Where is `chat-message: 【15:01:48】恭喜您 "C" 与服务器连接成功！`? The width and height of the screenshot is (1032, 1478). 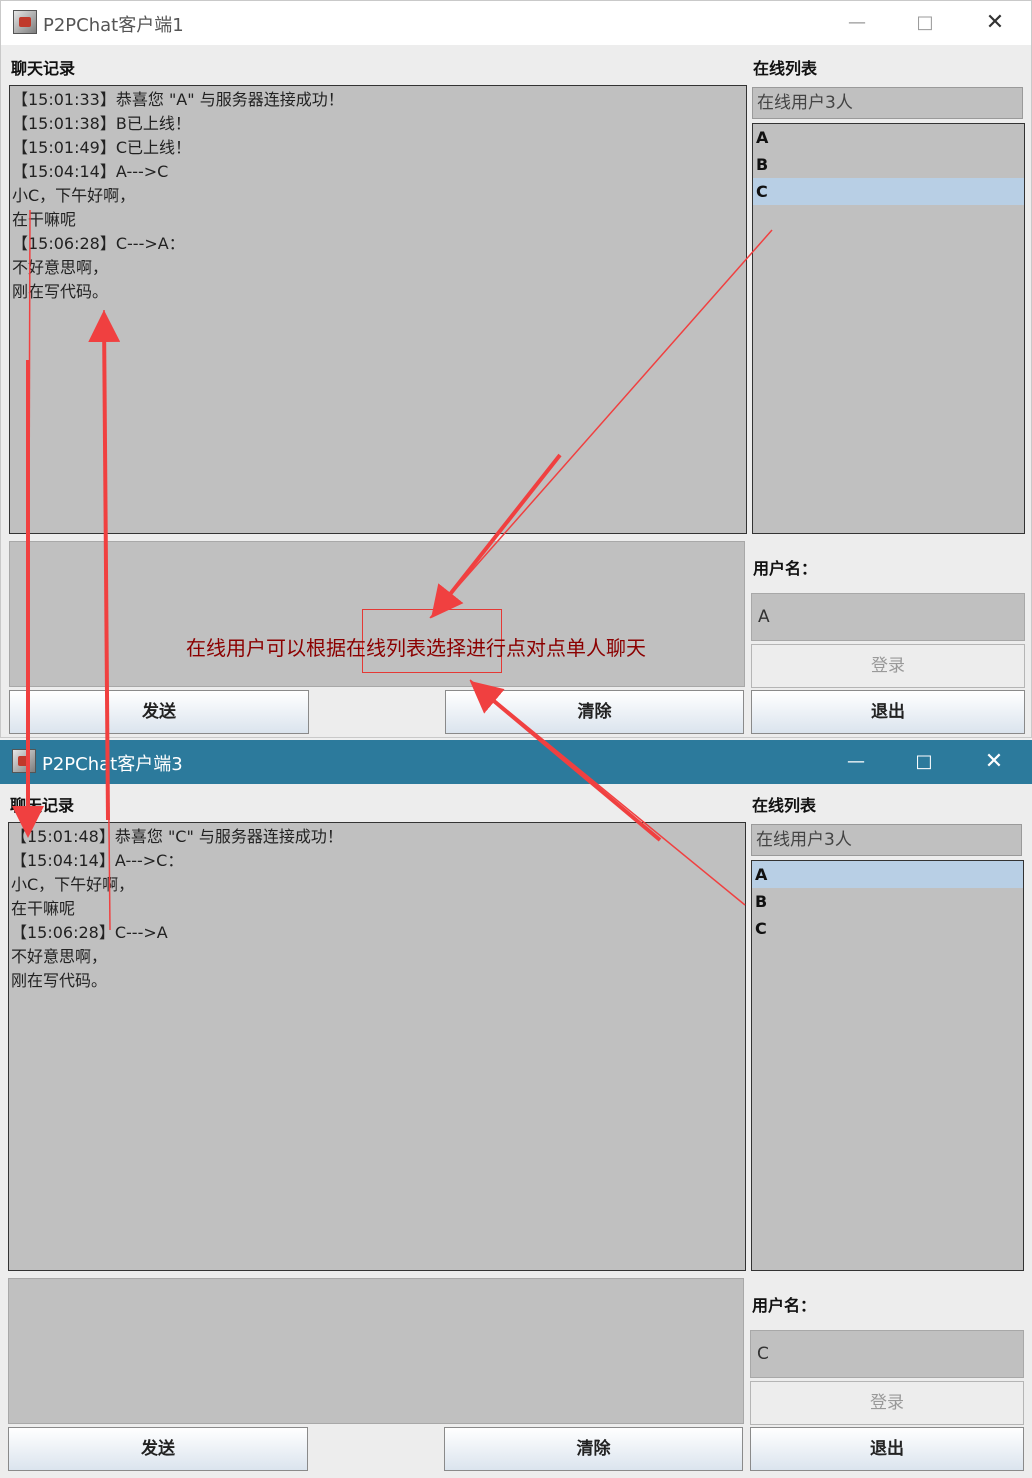
chat-message: 【15:01:48】恭喜您 "C" 与服务器连接成功！ is located at coordinates (177, 836).